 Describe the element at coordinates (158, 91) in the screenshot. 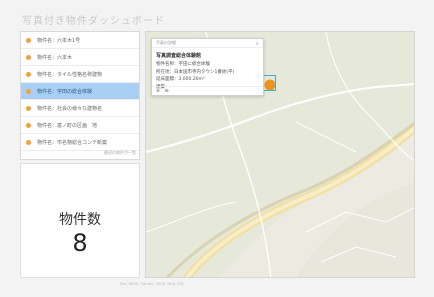

I see `zoom-to-icon: ⊕` at that location.